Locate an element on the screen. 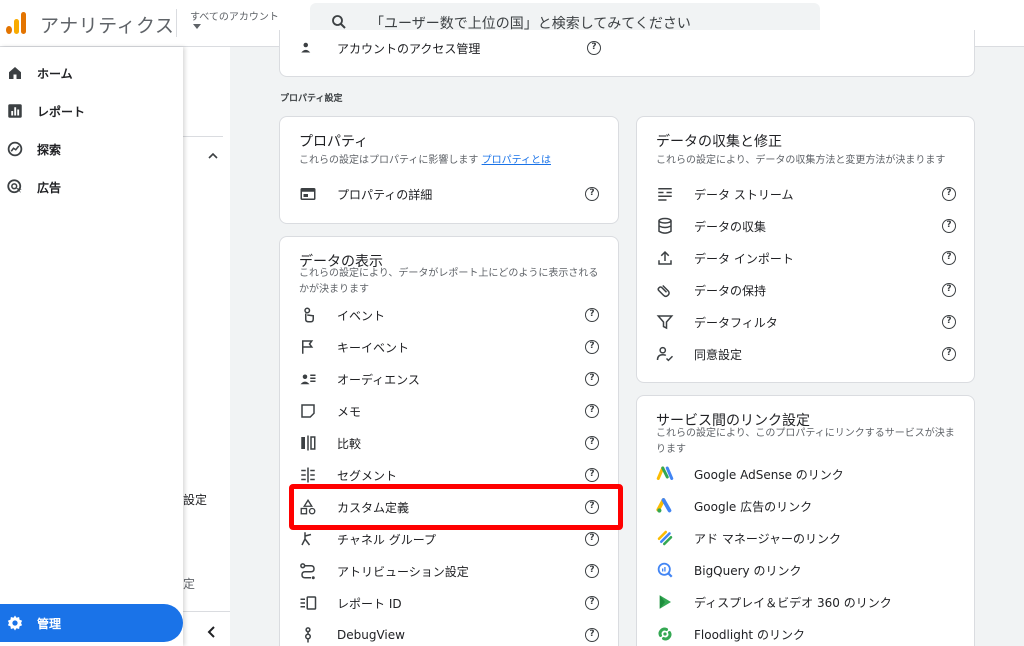 The height and width of the screenshot is (646, 1024). row-label: 同意設定 is located at coordinates (718, 354).